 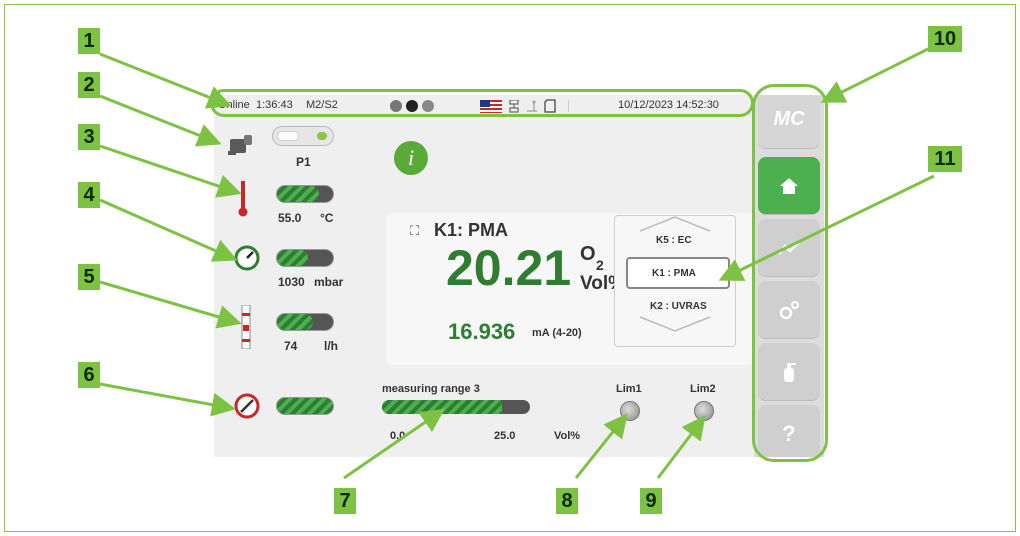 I want to click on callout-4: 4, so click(x=89, y=195).